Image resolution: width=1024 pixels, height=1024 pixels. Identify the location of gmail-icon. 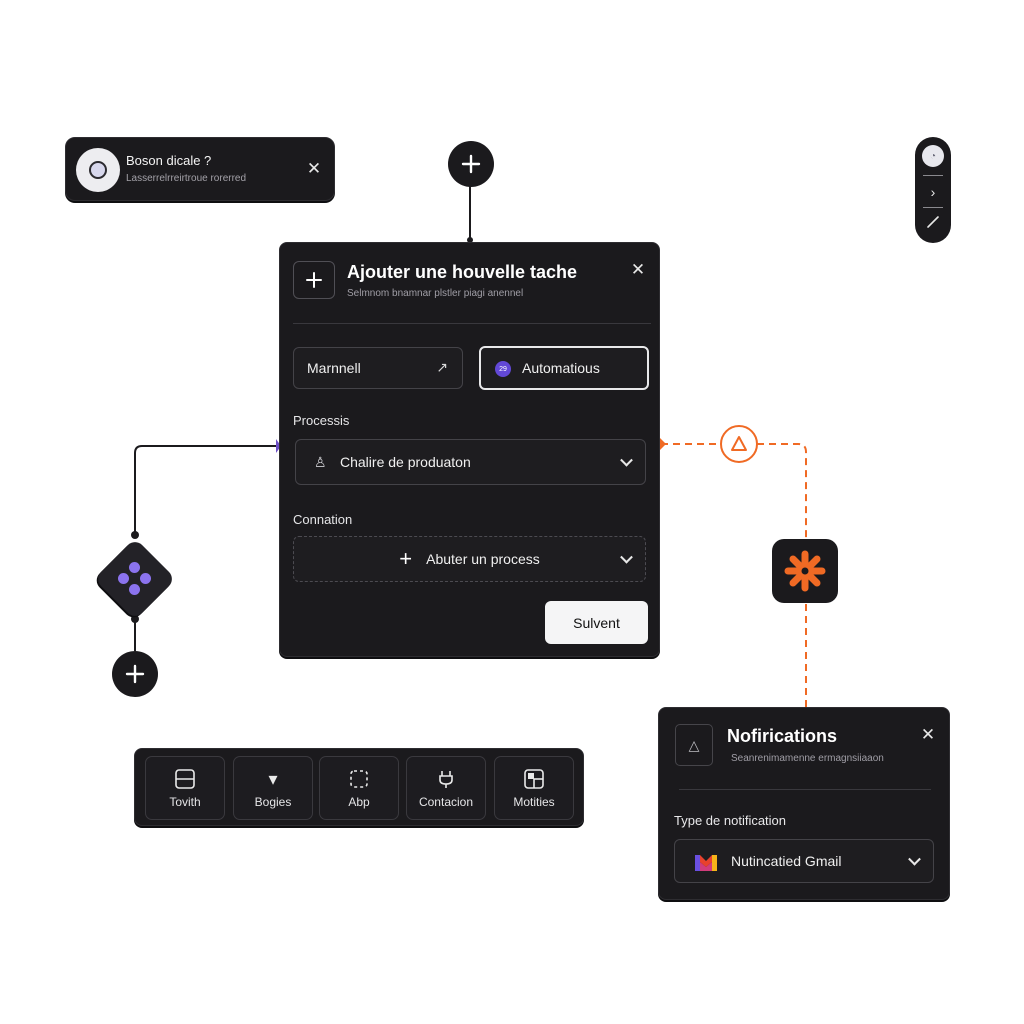
(706, 863).